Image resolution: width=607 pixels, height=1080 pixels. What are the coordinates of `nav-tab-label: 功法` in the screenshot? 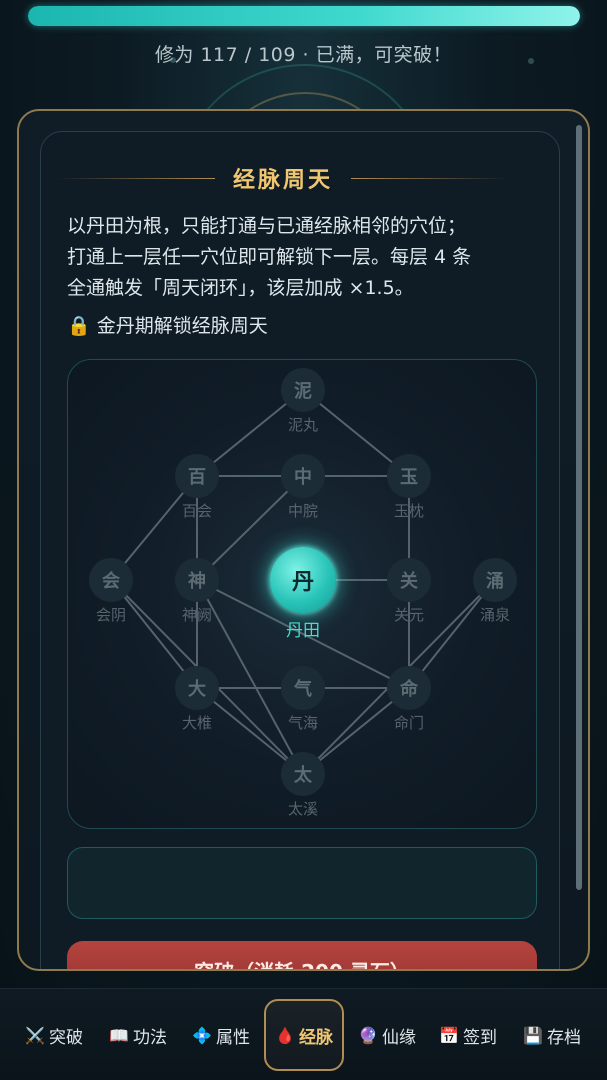 It's located at (149, 1037).